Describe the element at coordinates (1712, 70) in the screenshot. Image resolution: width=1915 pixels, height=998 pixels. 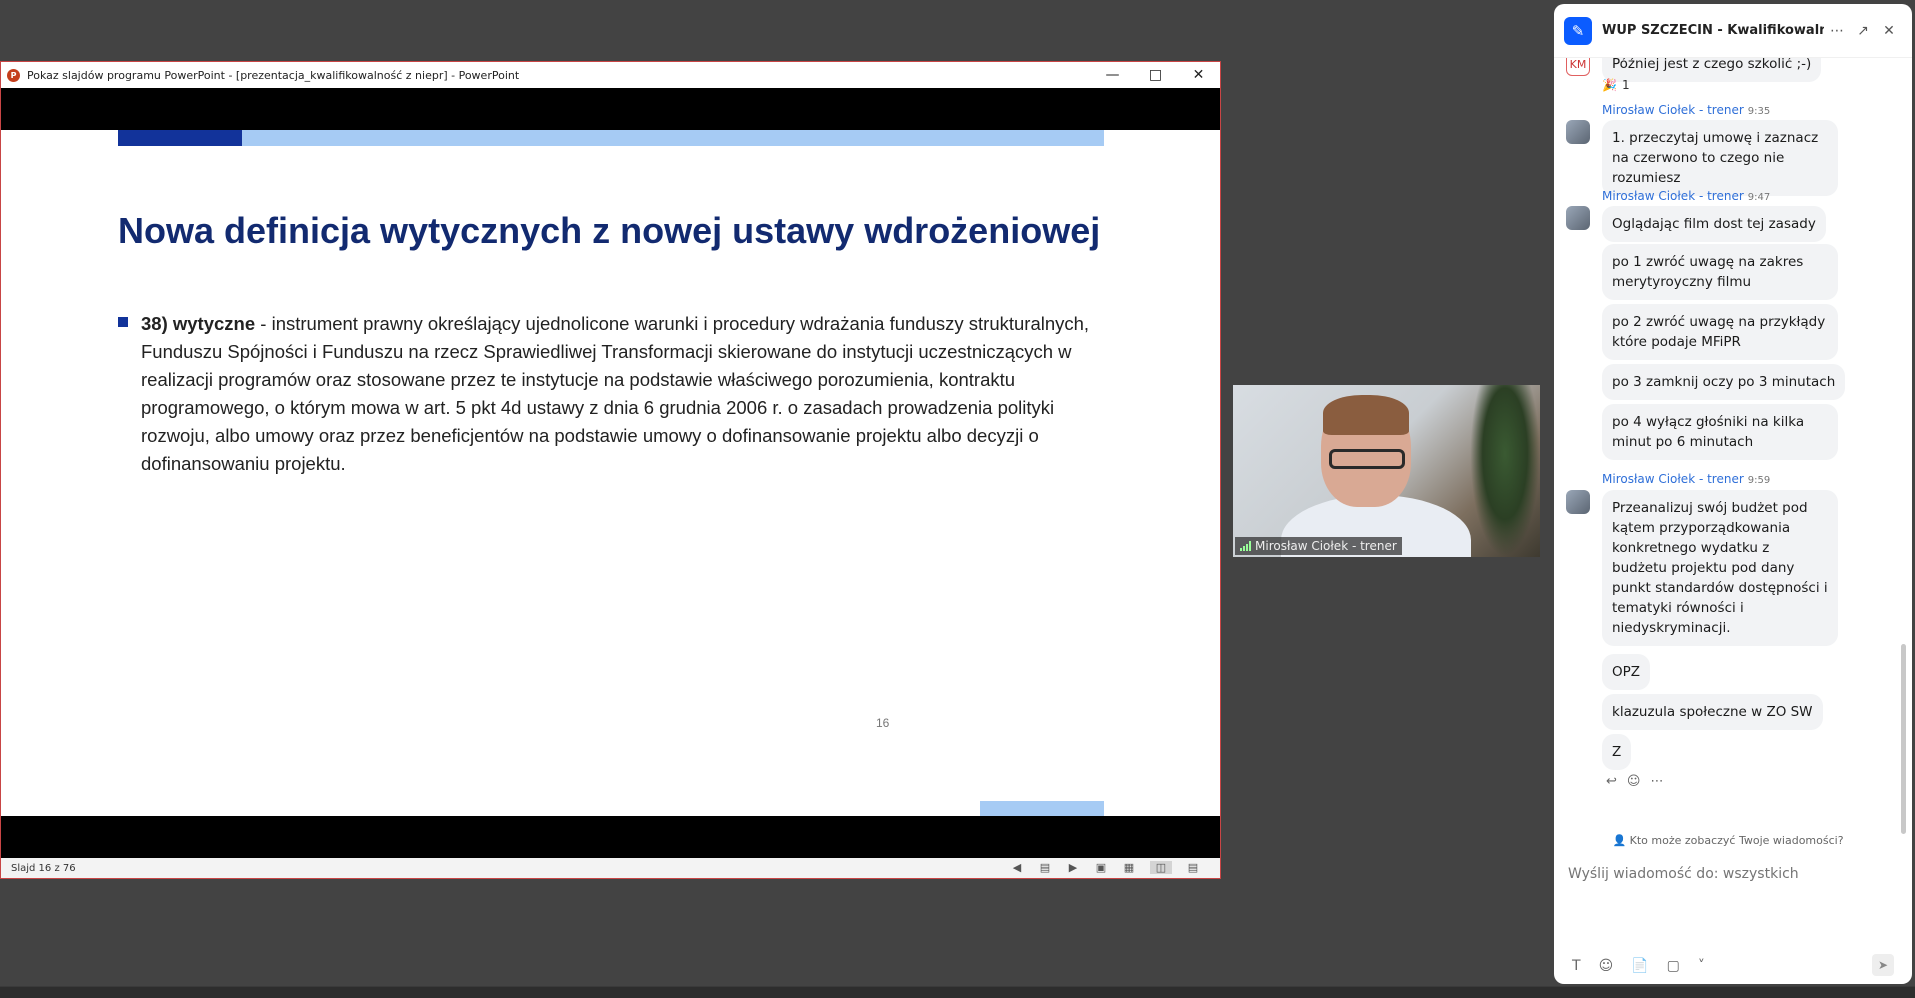
I see `chat-message: Później jest z czego szkolić ;-)` at that location.